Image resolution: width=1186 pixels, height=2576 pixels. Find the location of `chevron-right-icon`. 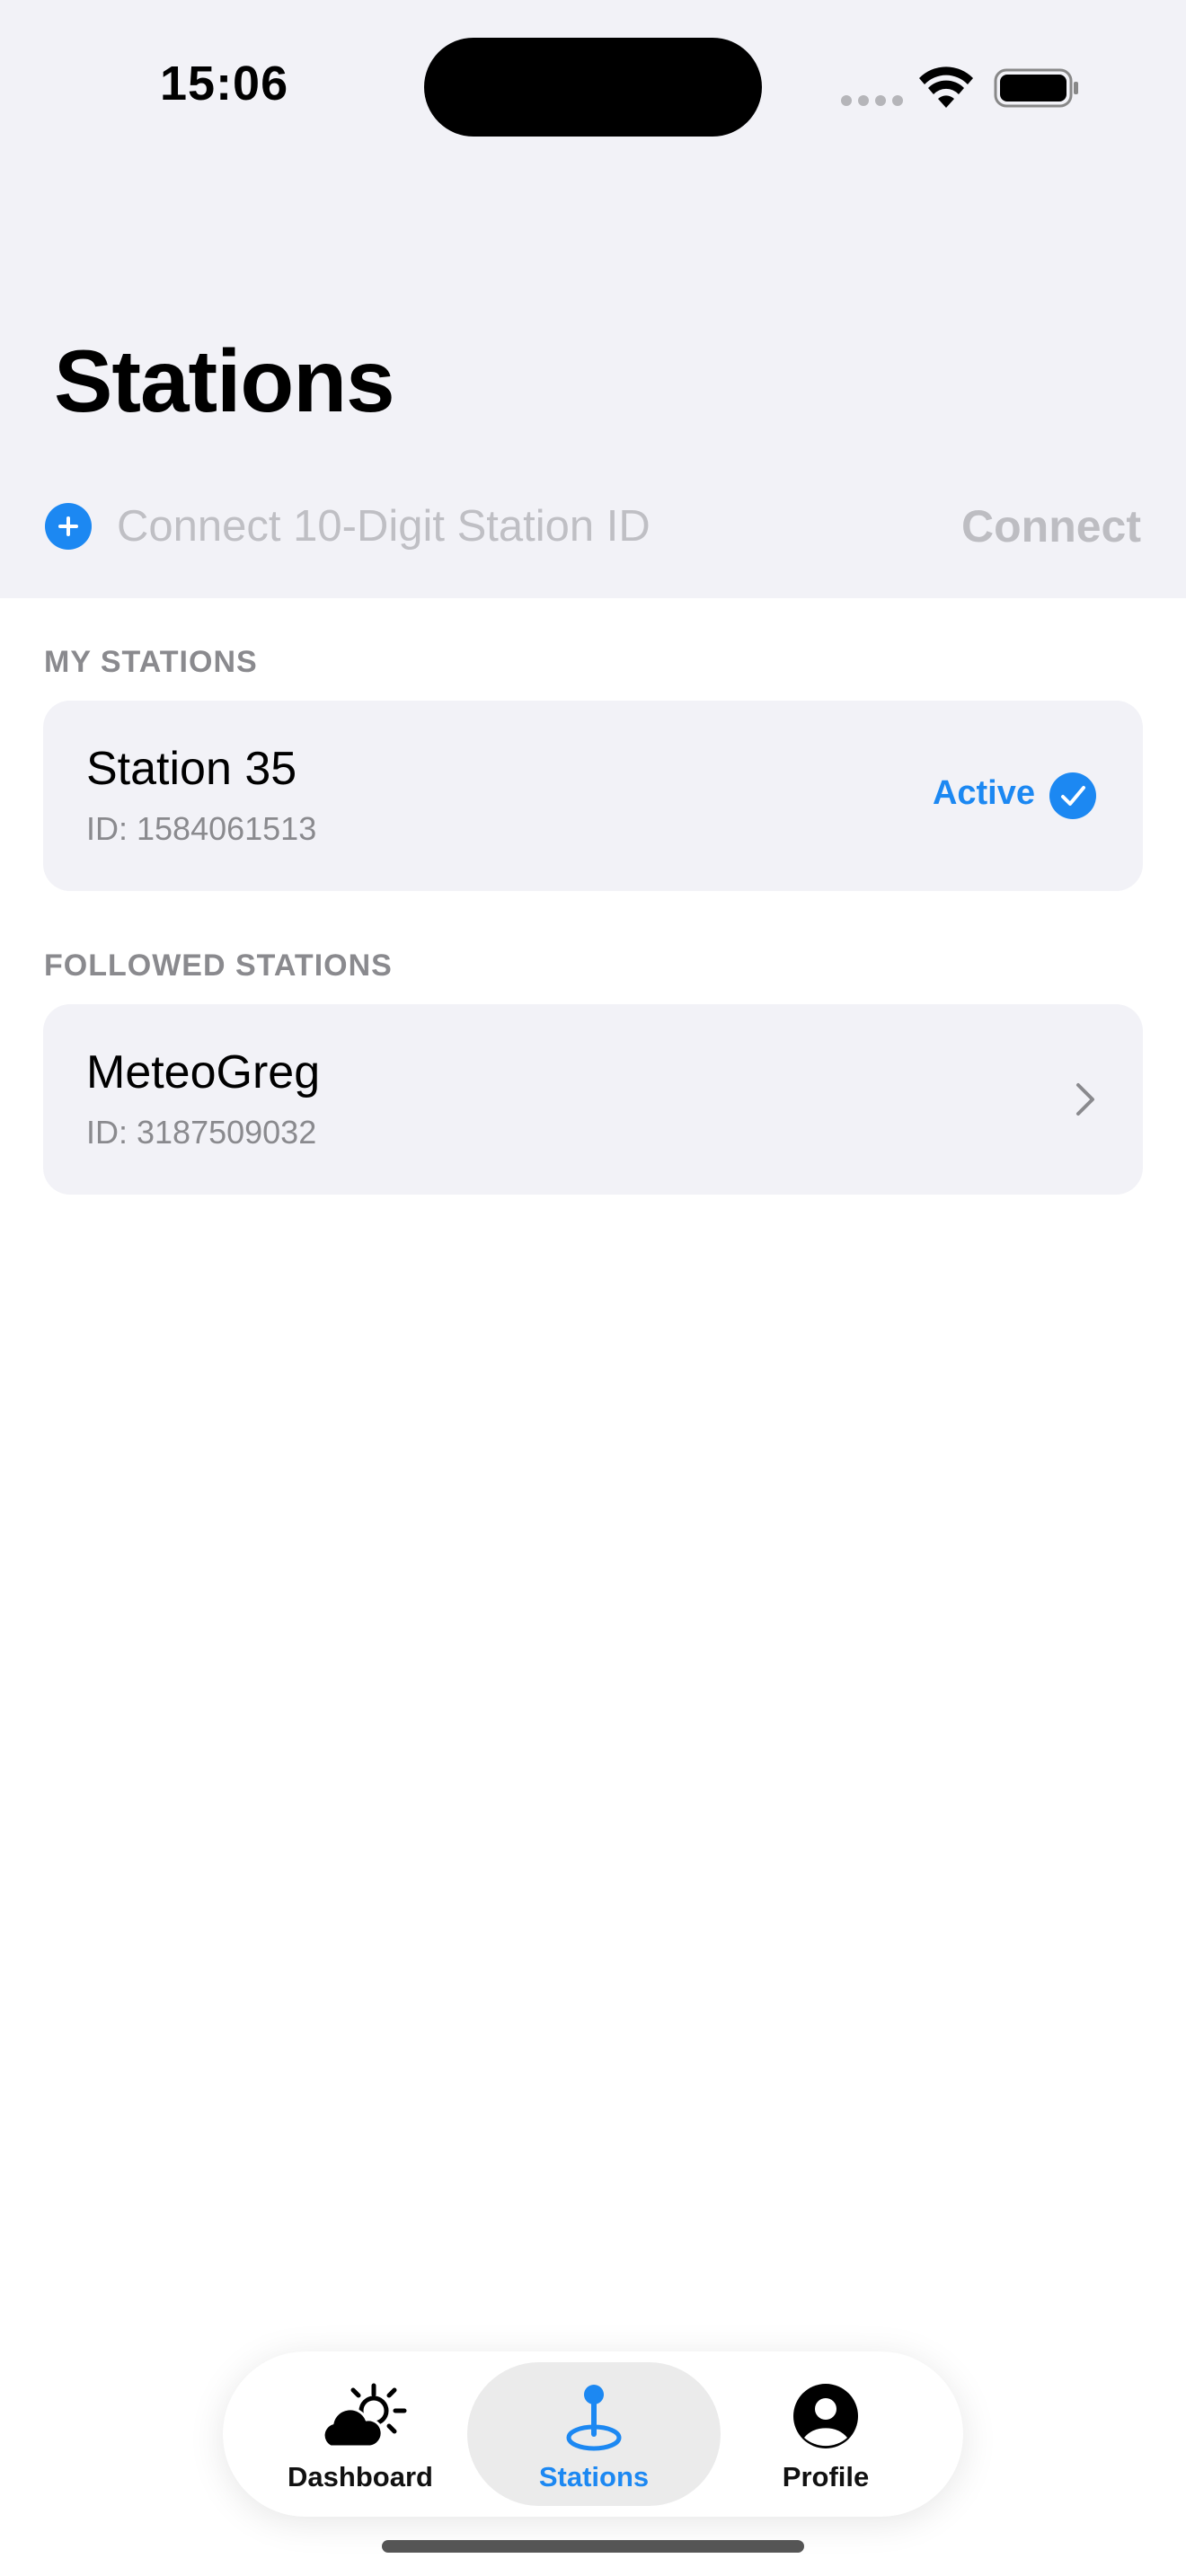

chevron-right-icon is located at coordinates (1085, 1099).